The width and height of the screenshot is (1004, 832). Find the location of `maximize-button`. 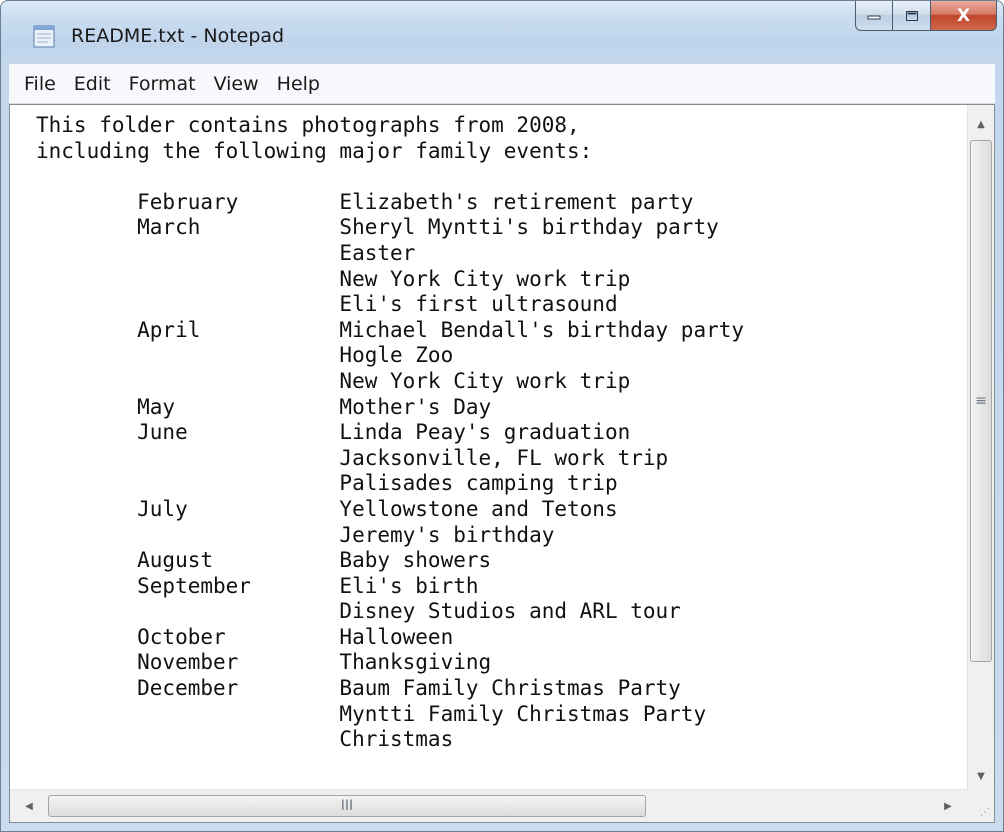

maximize-button is located at coordinates (912, 16).